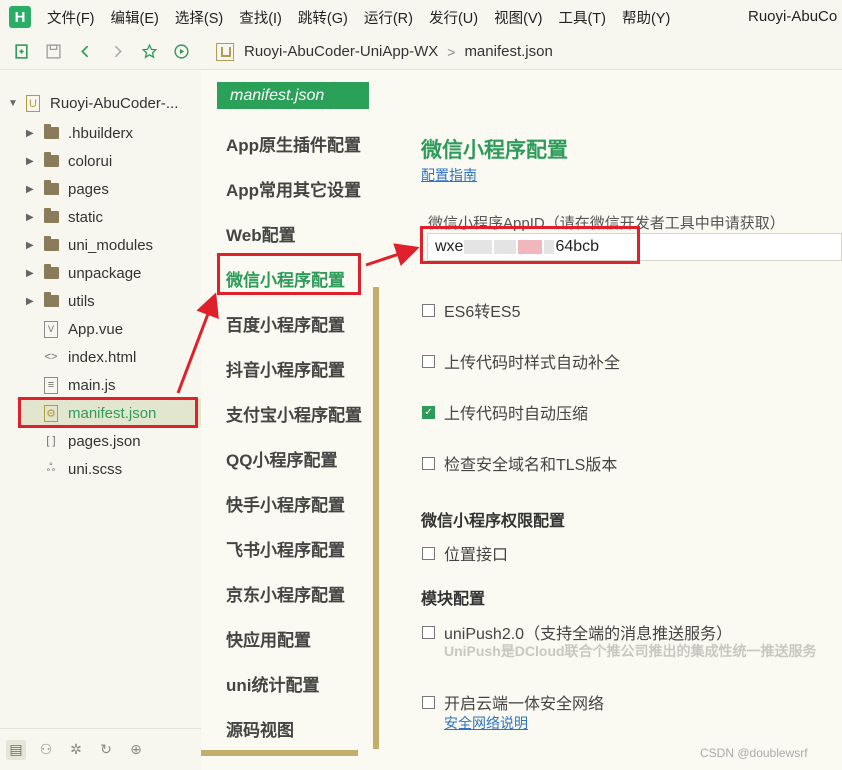  Describe the element at coordinates (260, 728) in the screenshot. I see `nav-source-view: 源码视图` at that location.